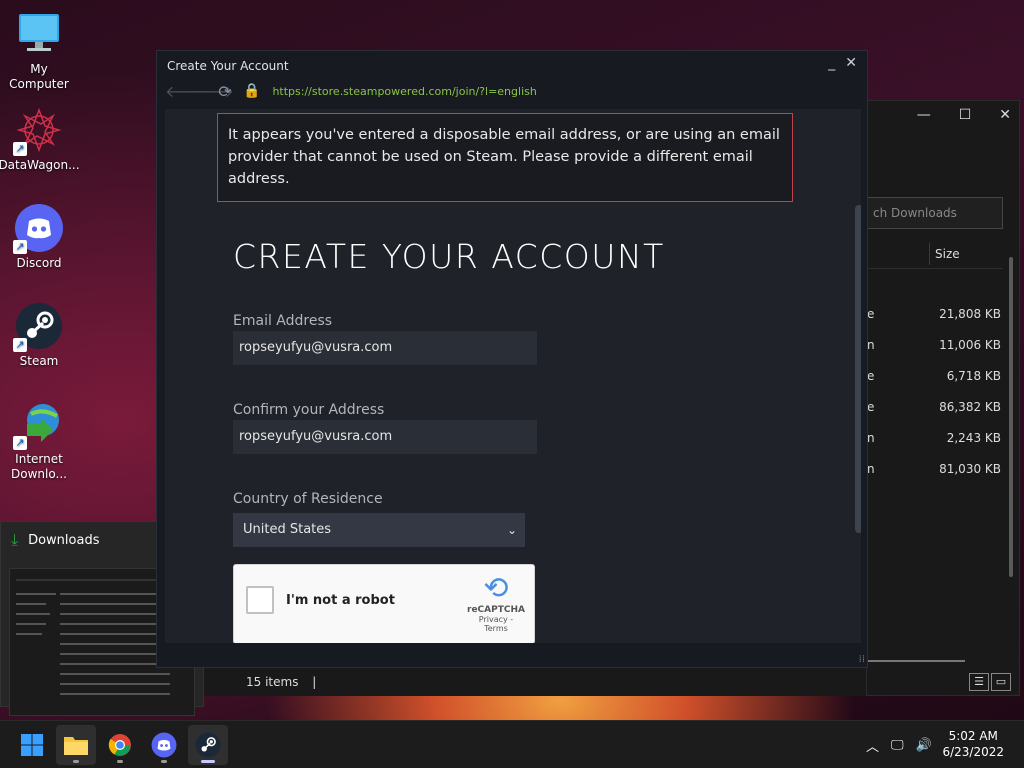  I want to click on desktop-icon-my-computer: My Computer, so click(39, 51).